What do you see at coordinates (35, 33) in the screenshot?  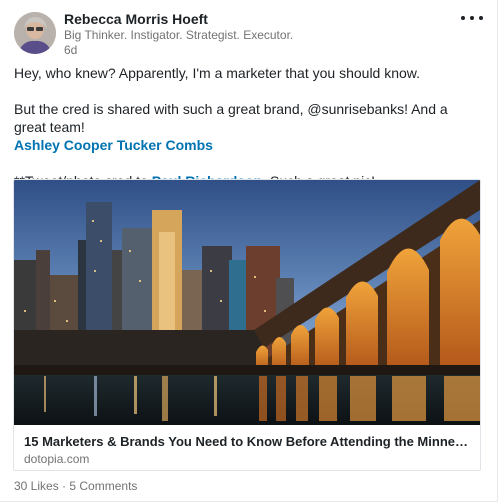 I see `author-avatar` at bounding box center [35, 33].